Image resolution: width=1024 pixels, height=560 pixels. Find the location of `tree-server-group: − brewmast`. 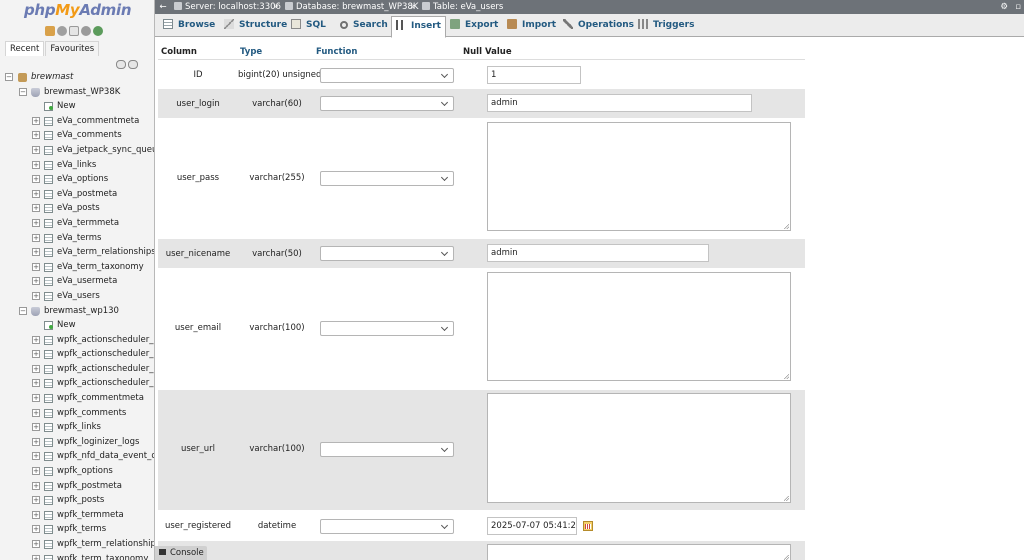

tree-server-group: − brewmast is located at coordinates (77, 77).